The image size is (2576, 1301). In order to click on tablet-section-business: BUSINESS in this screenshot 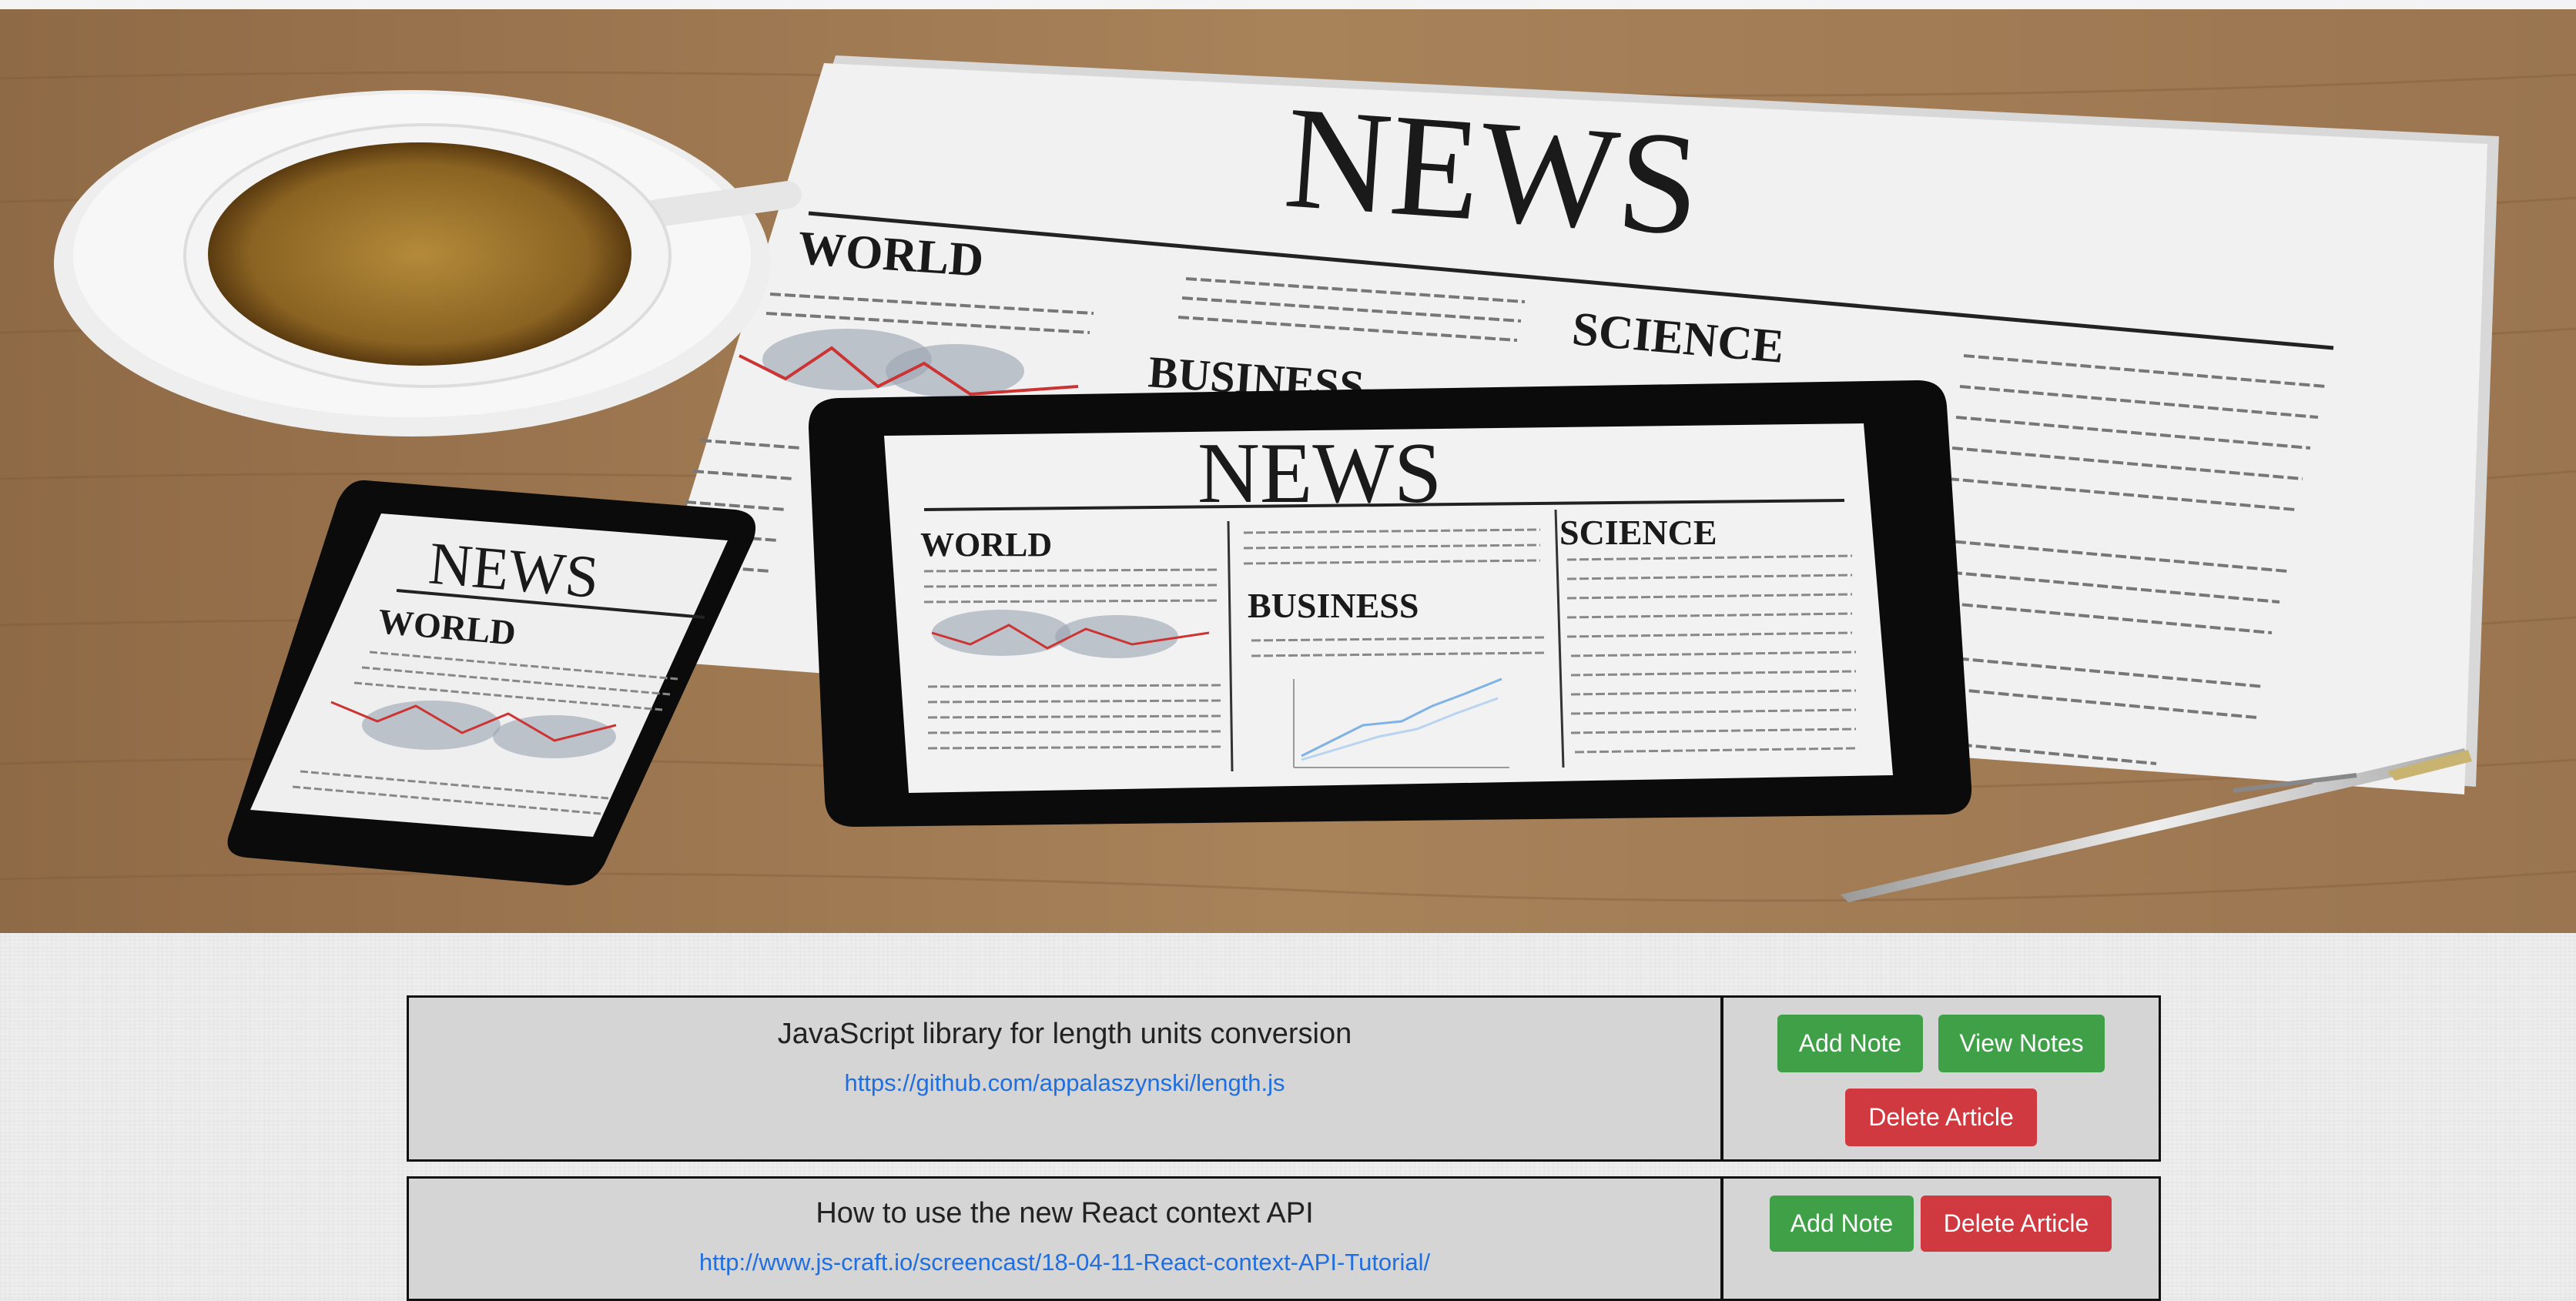, I will do `click(1333, 605)`.